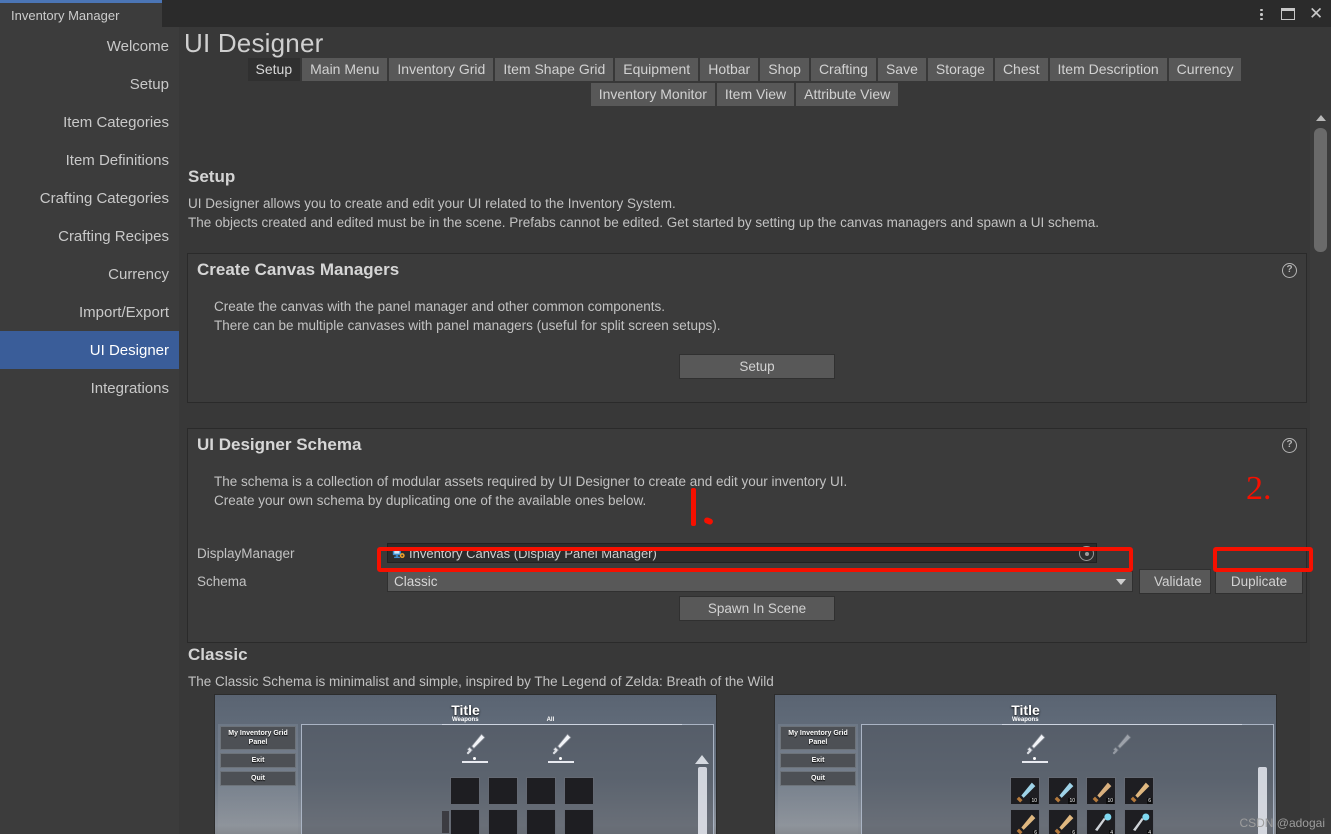 Image resolution: width=1331 pixels, height=834 pixels. I want to click on window-tab-inventory-manager: Inventory Manager, so click(81, 13).